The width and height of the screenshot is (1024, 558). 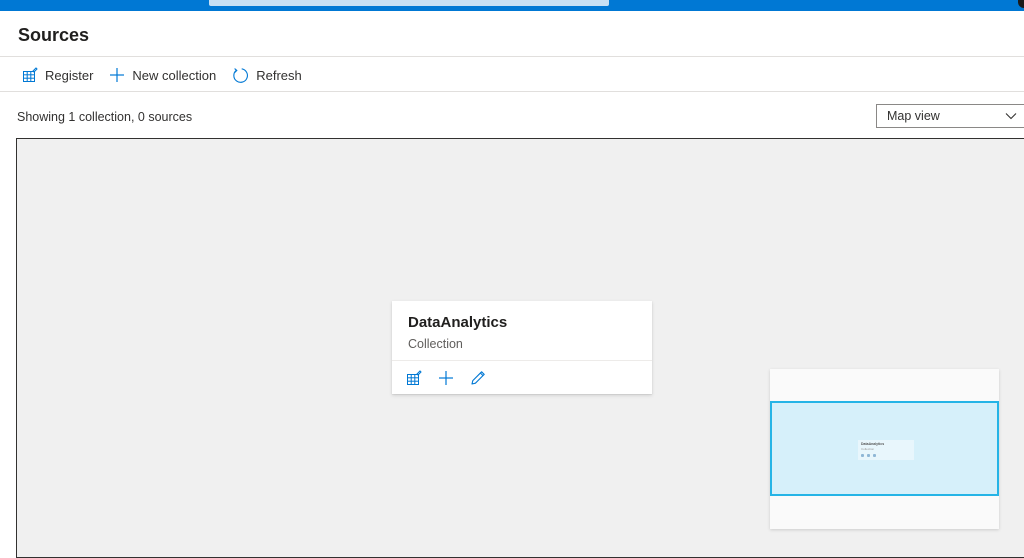 What do you see at coordinates (409, 3) in the screenshot?
I see `global-search-box` at bounding box center [409, 3].